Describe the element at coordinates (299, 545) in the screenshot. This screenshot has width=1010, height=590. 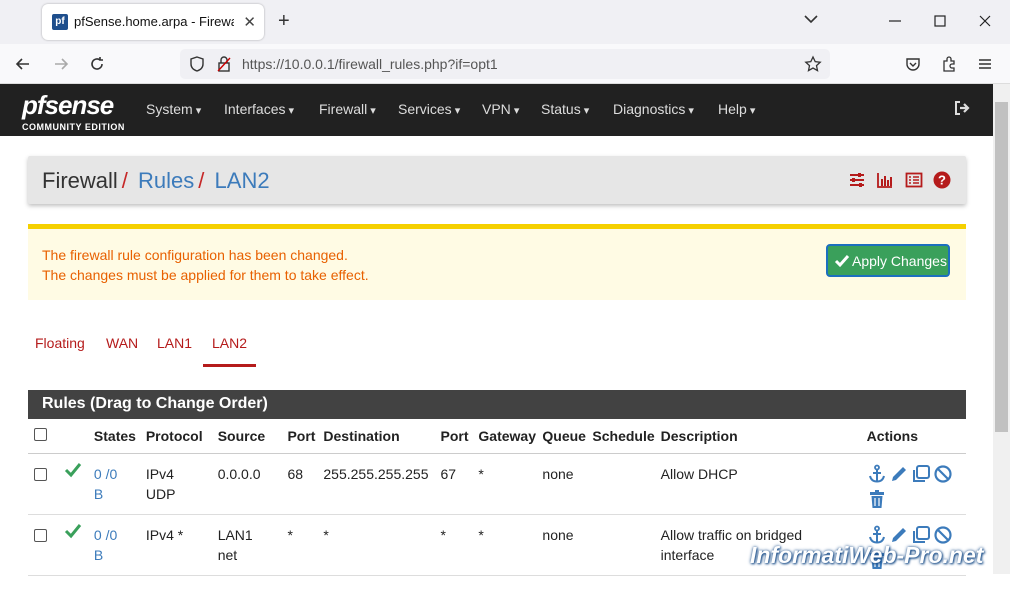
I see `source-port-cell: *` at that location.